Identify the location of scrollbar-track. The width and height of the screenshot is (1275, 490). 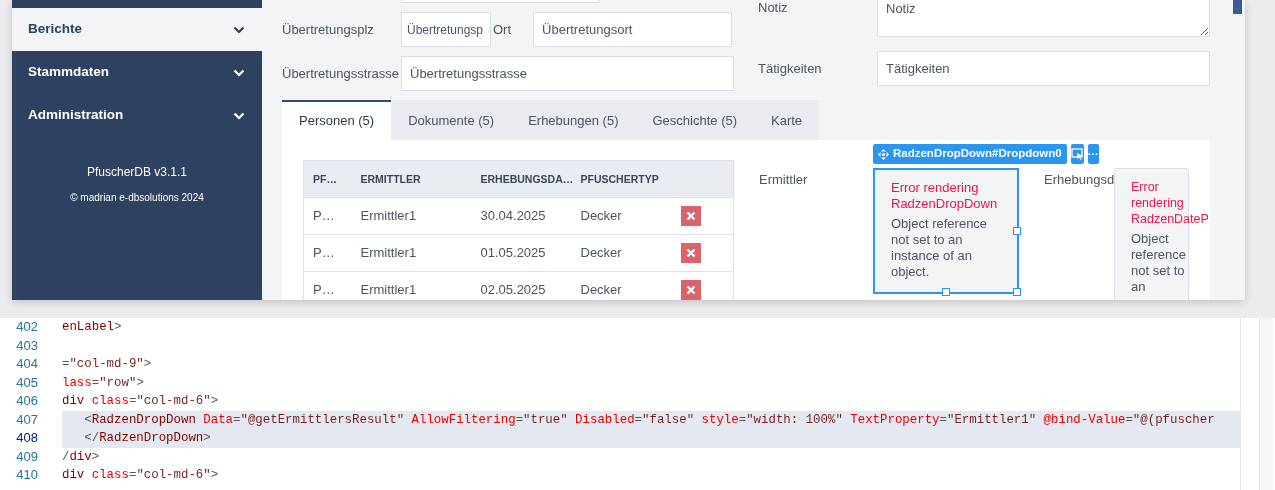
(1266, 404).